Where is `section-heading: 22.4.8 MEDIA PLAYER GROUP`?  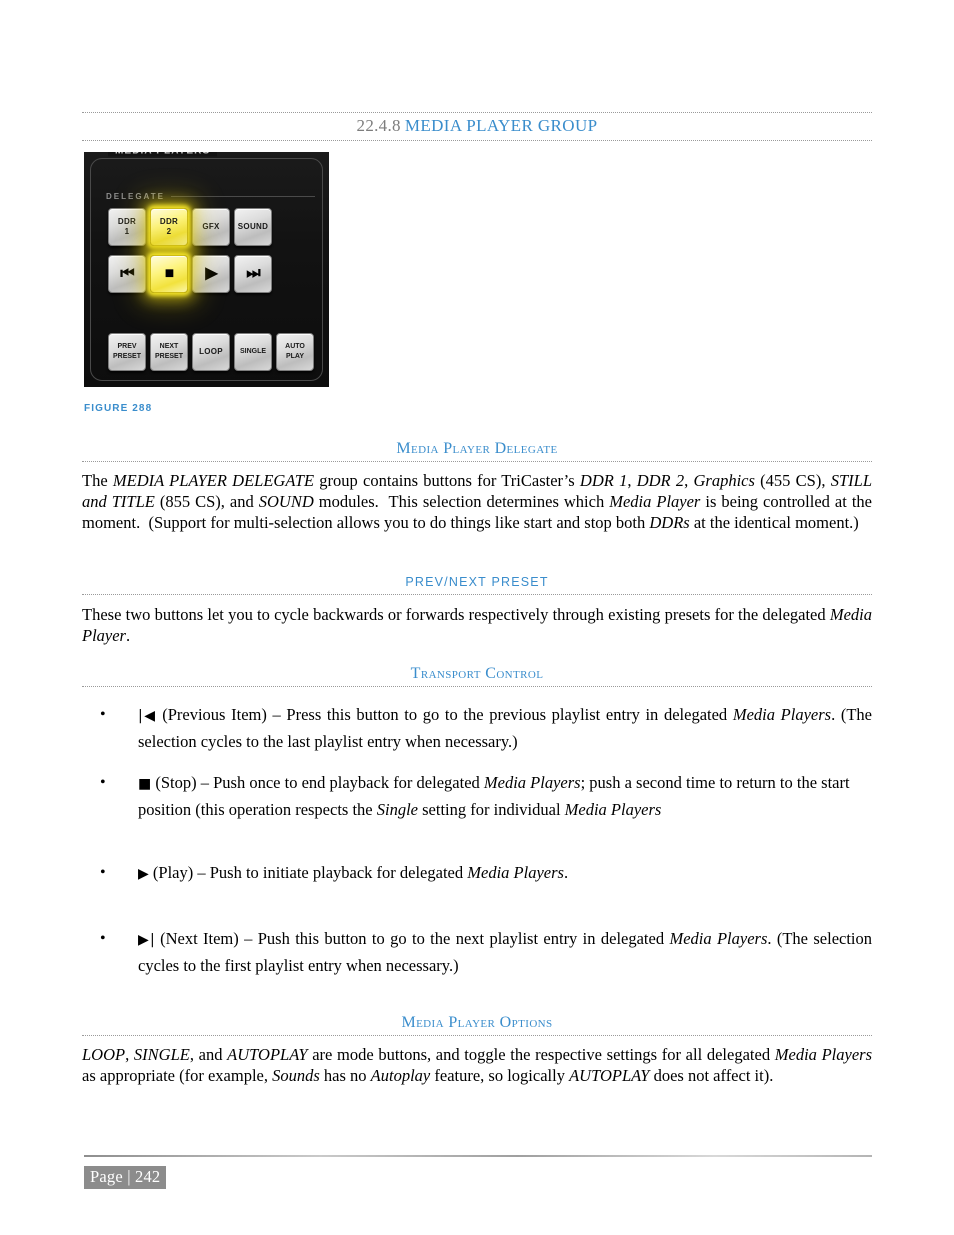 section-heading: 22.4.8 MEDIA PLAYER GROUP is located at coordinates (477, 126).